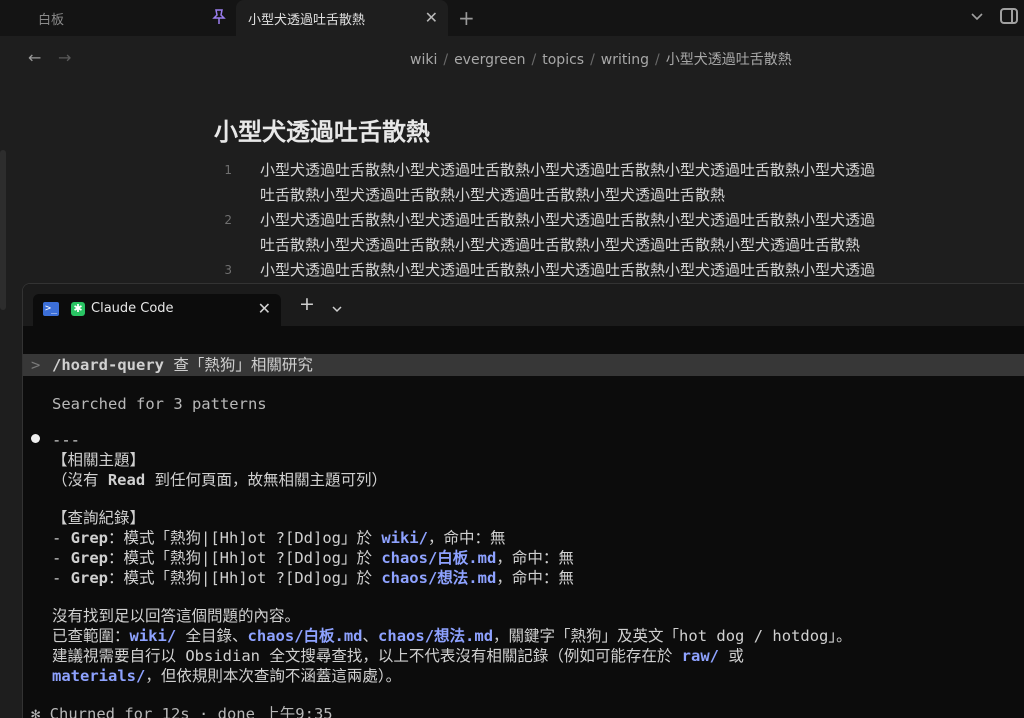 This screenshot has height=718, width=1024. What do you see at coordinates (36, 365) in the screenshot?
I see `prompt-caret: >` at bounding box center [36, 365].